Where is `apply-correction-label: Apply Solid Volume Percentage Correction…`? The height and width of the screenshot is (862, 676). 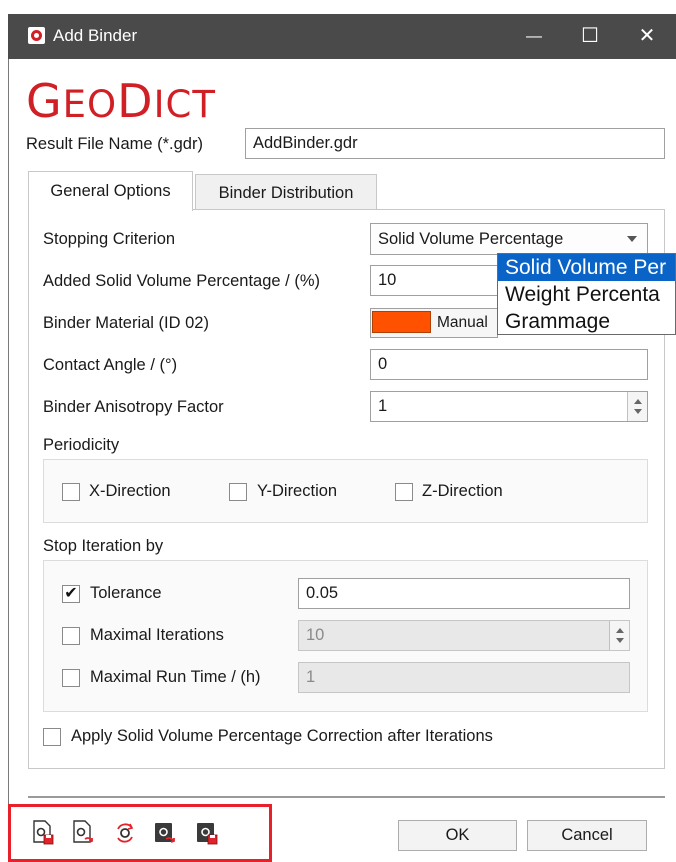
apply-correction-label: Apply Solid Volume Percentage Correction… is located at coordinates (282, 736).